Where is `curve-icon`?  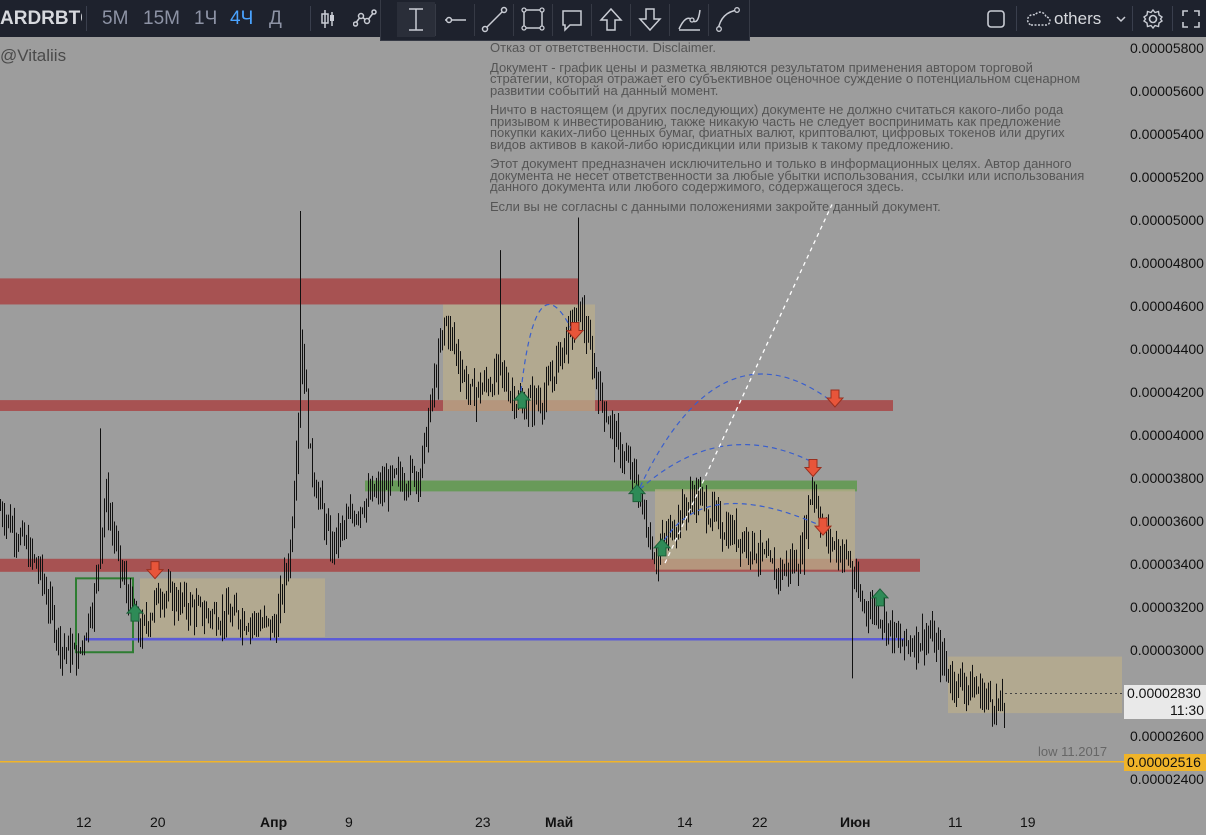 curve-icon is located at coordinates (728, 19).